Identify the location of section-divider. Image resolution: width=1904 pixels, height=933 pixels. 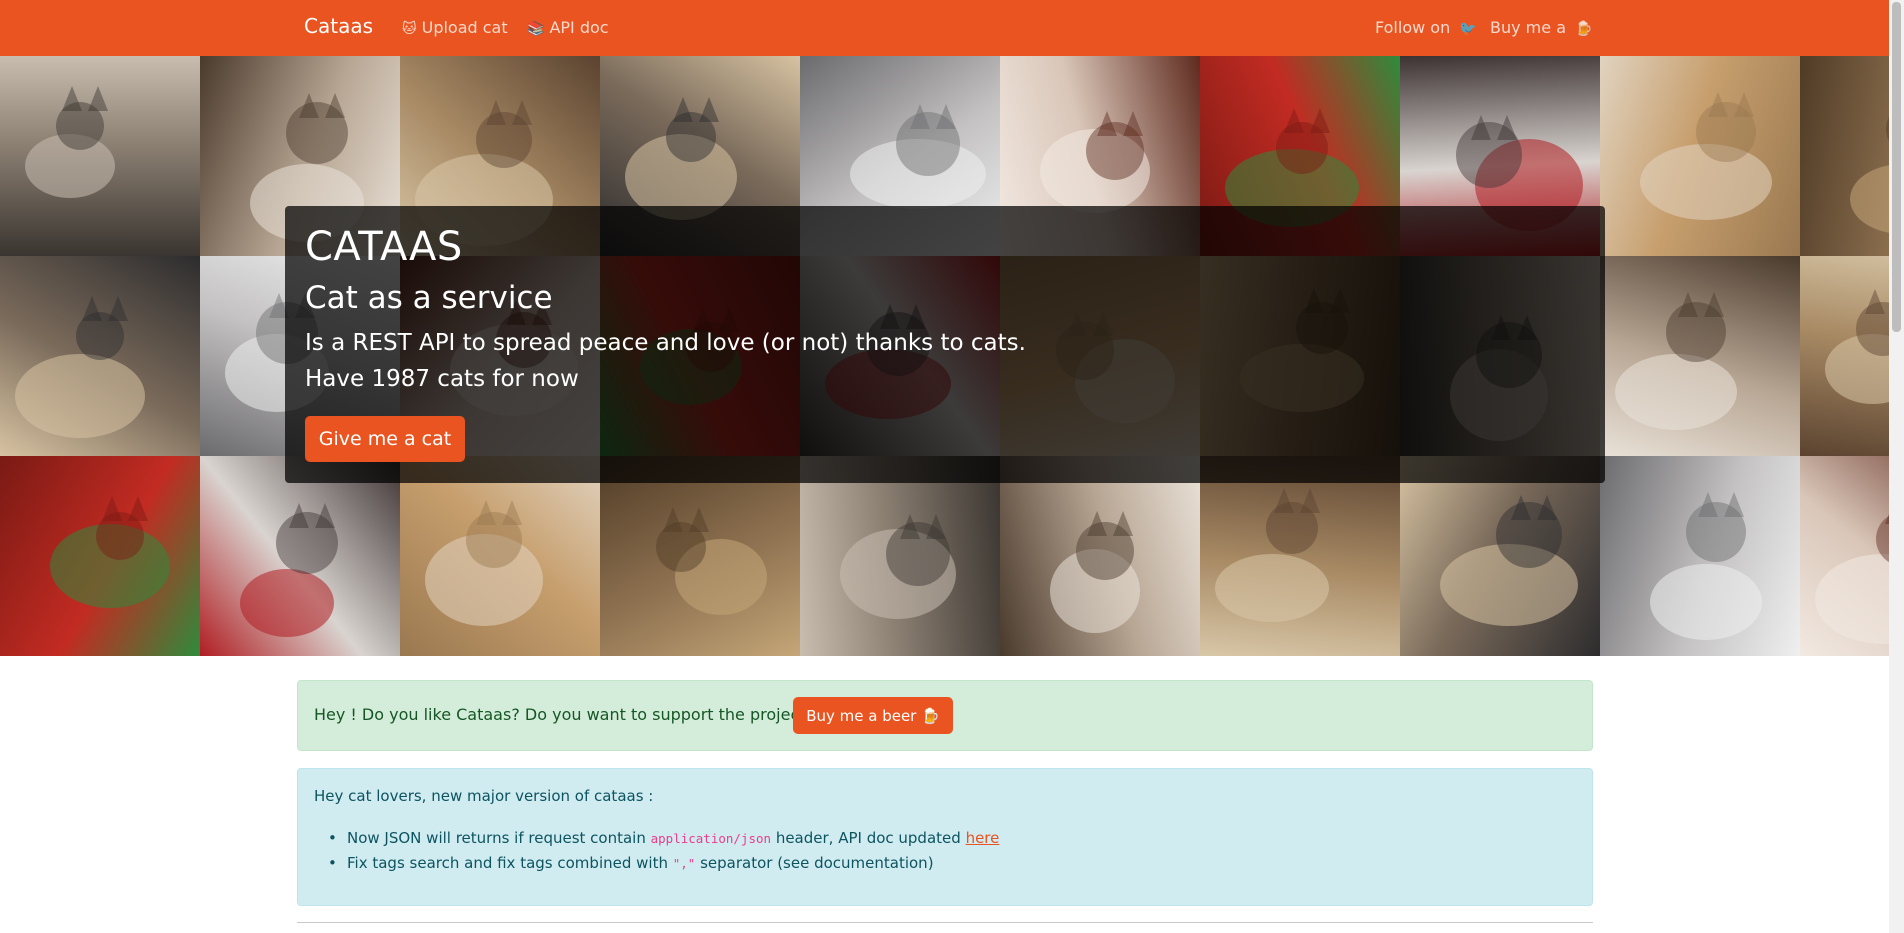
(945, 922).